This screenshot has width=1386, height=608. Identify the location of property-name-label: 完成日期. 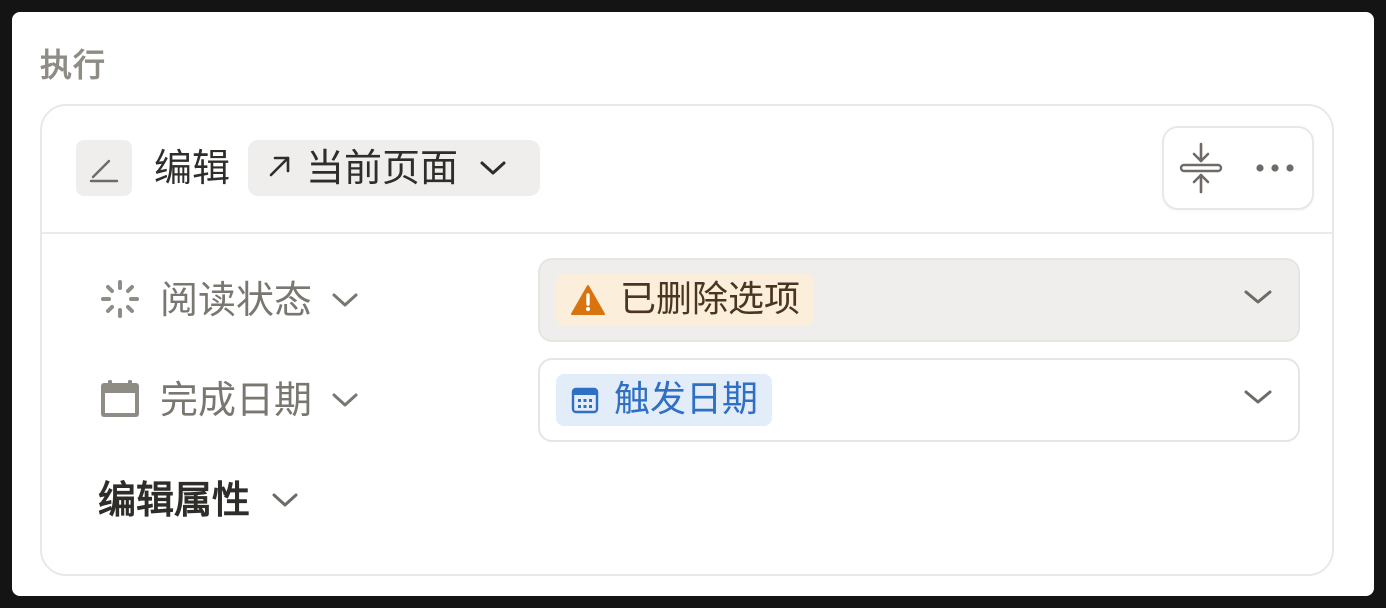
(236, 400).